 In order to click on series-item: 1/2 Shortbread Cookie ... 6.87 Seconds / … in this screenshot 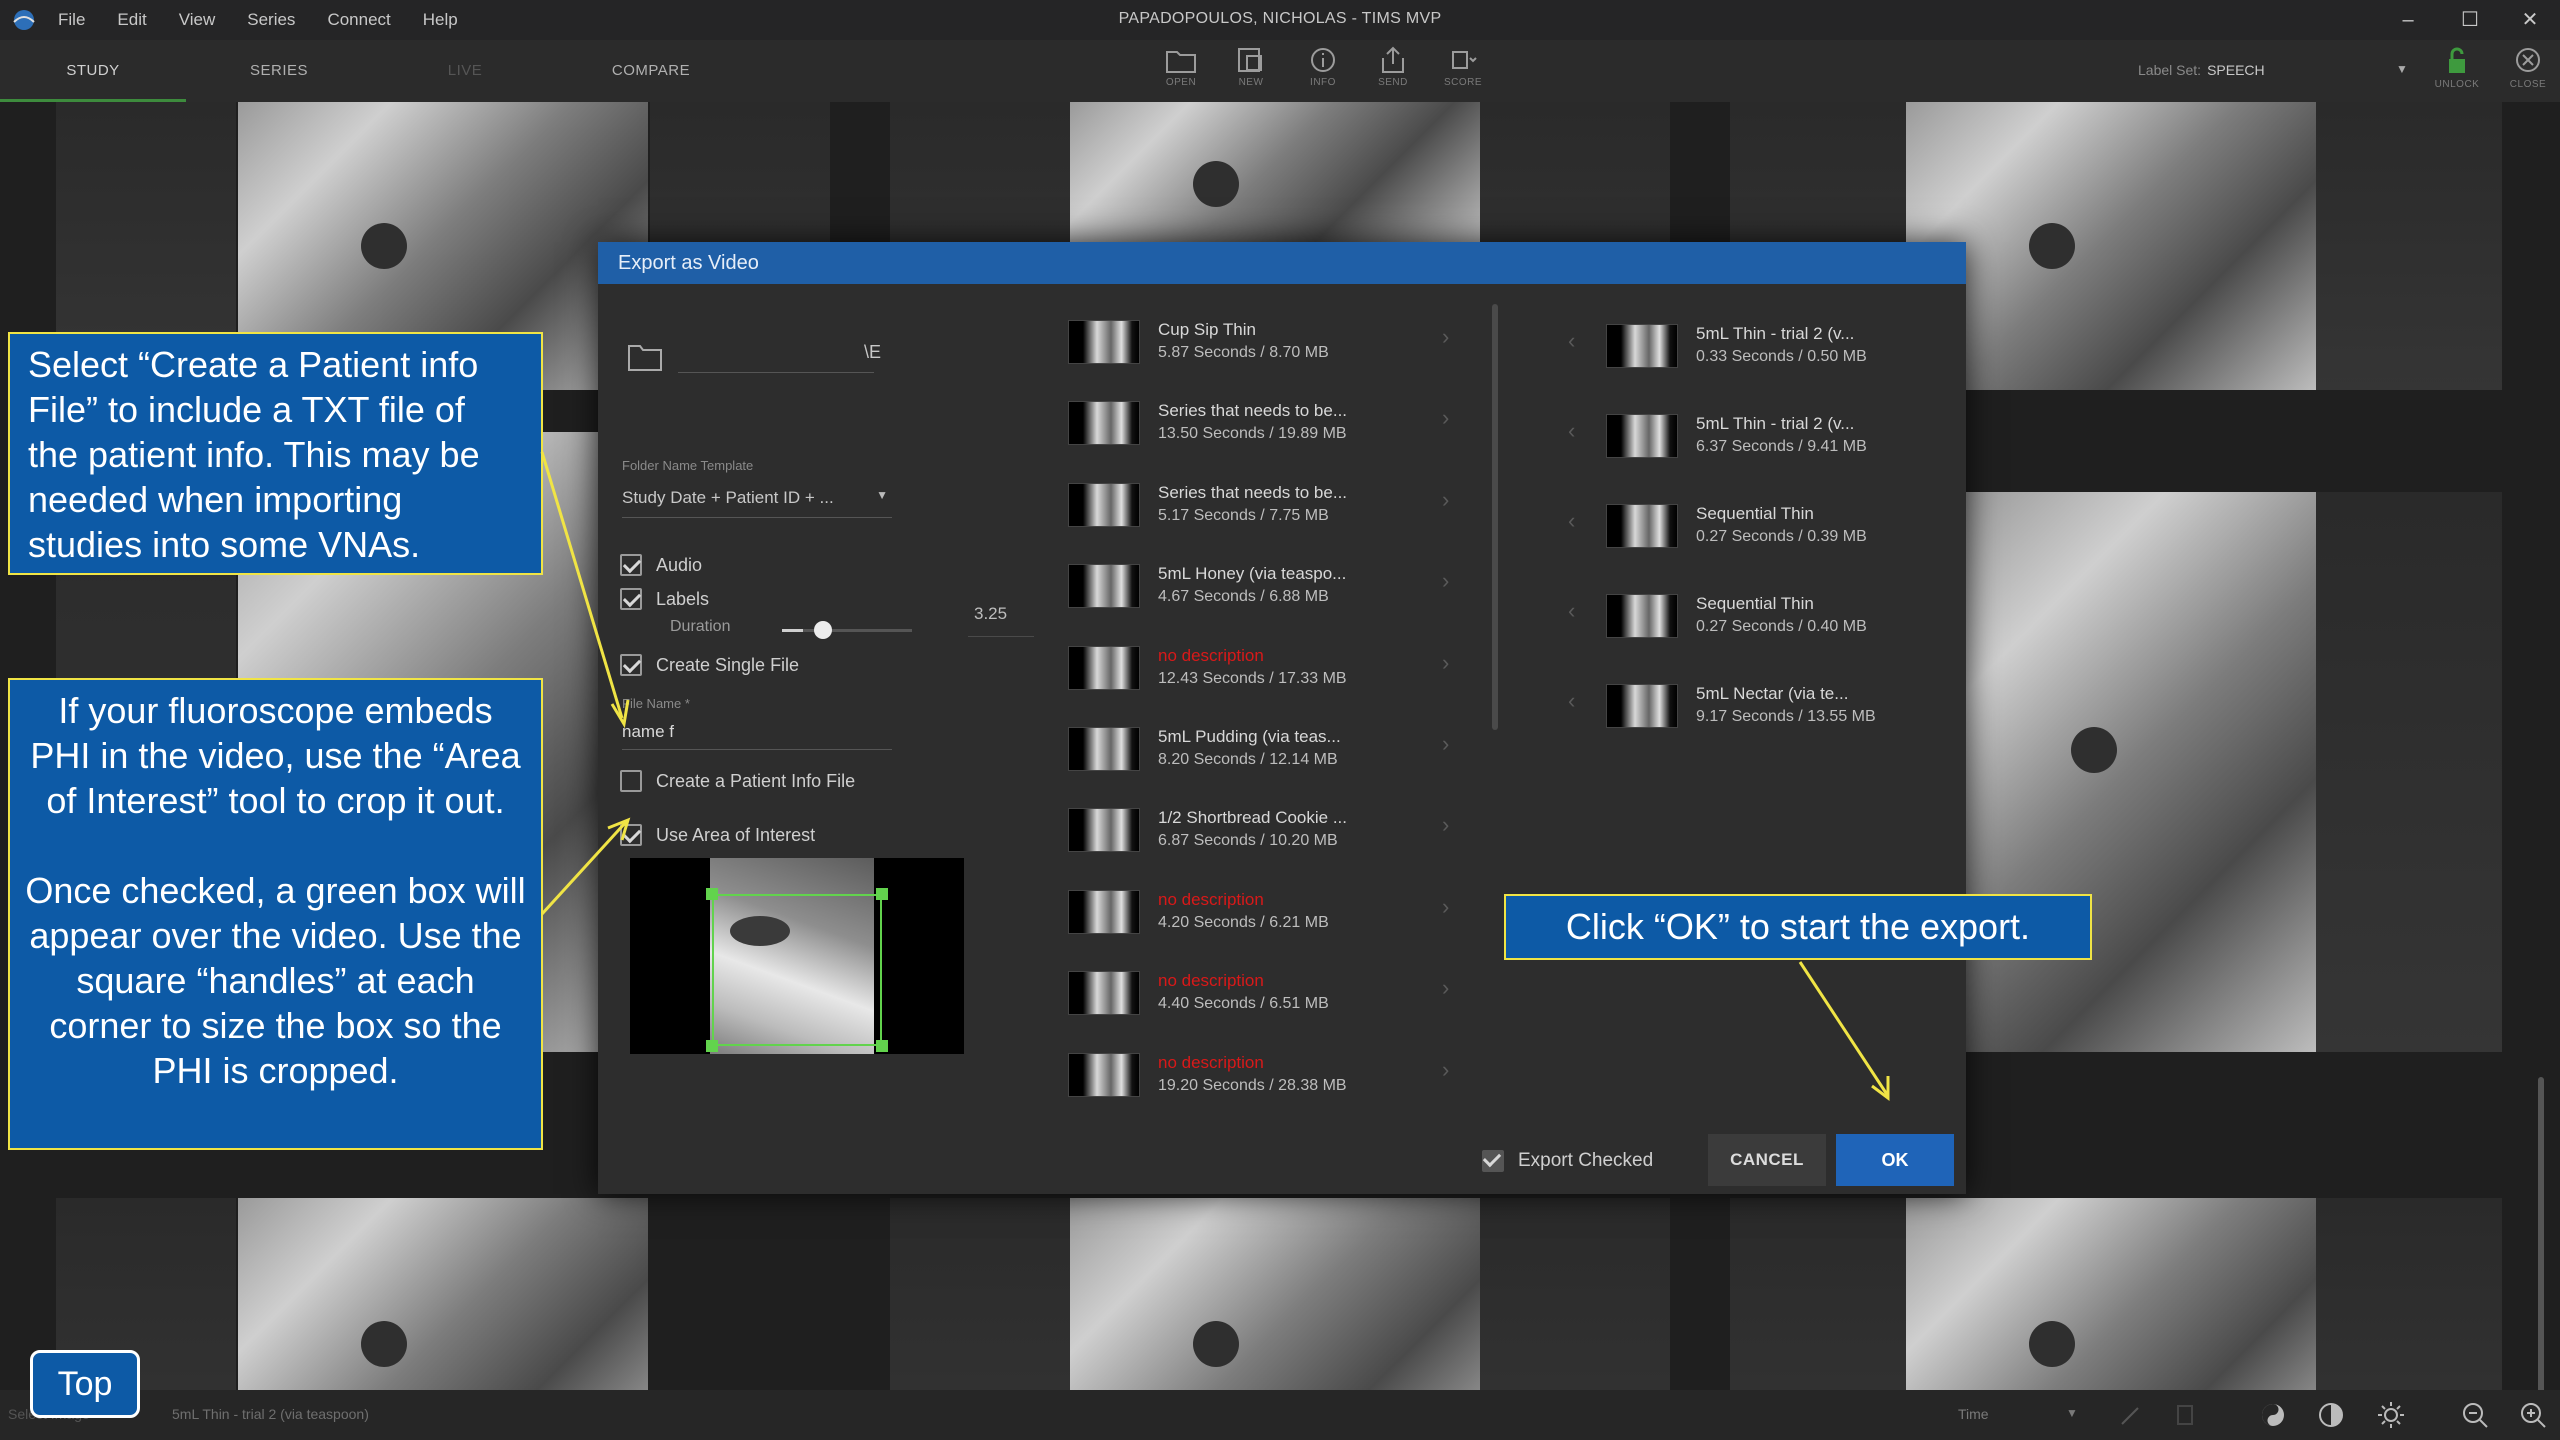, I will do `click(1260, 839)`.